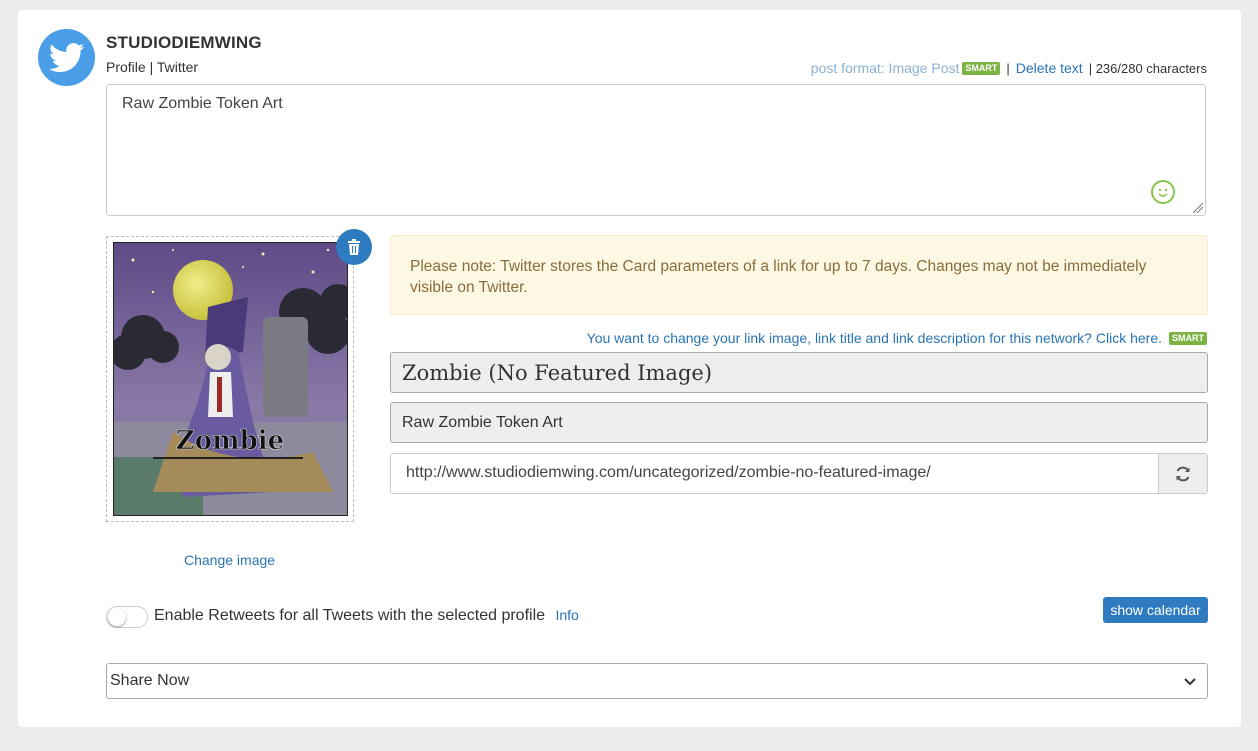 The image size is (1258, 751). What do you see at coordinates (1188, 338) in the screenshot?
I see `smart-badge-link: SMART` at bounding box center [1188, 338].